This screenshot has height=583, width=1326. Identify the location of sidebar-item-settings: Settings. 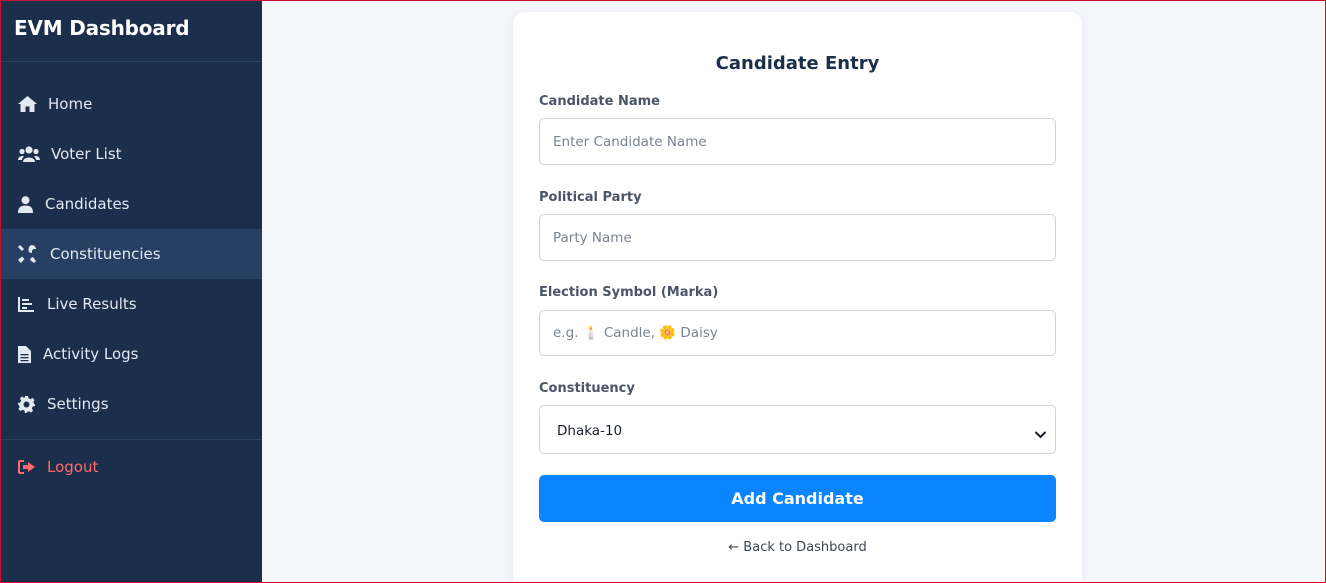
(131, 404).